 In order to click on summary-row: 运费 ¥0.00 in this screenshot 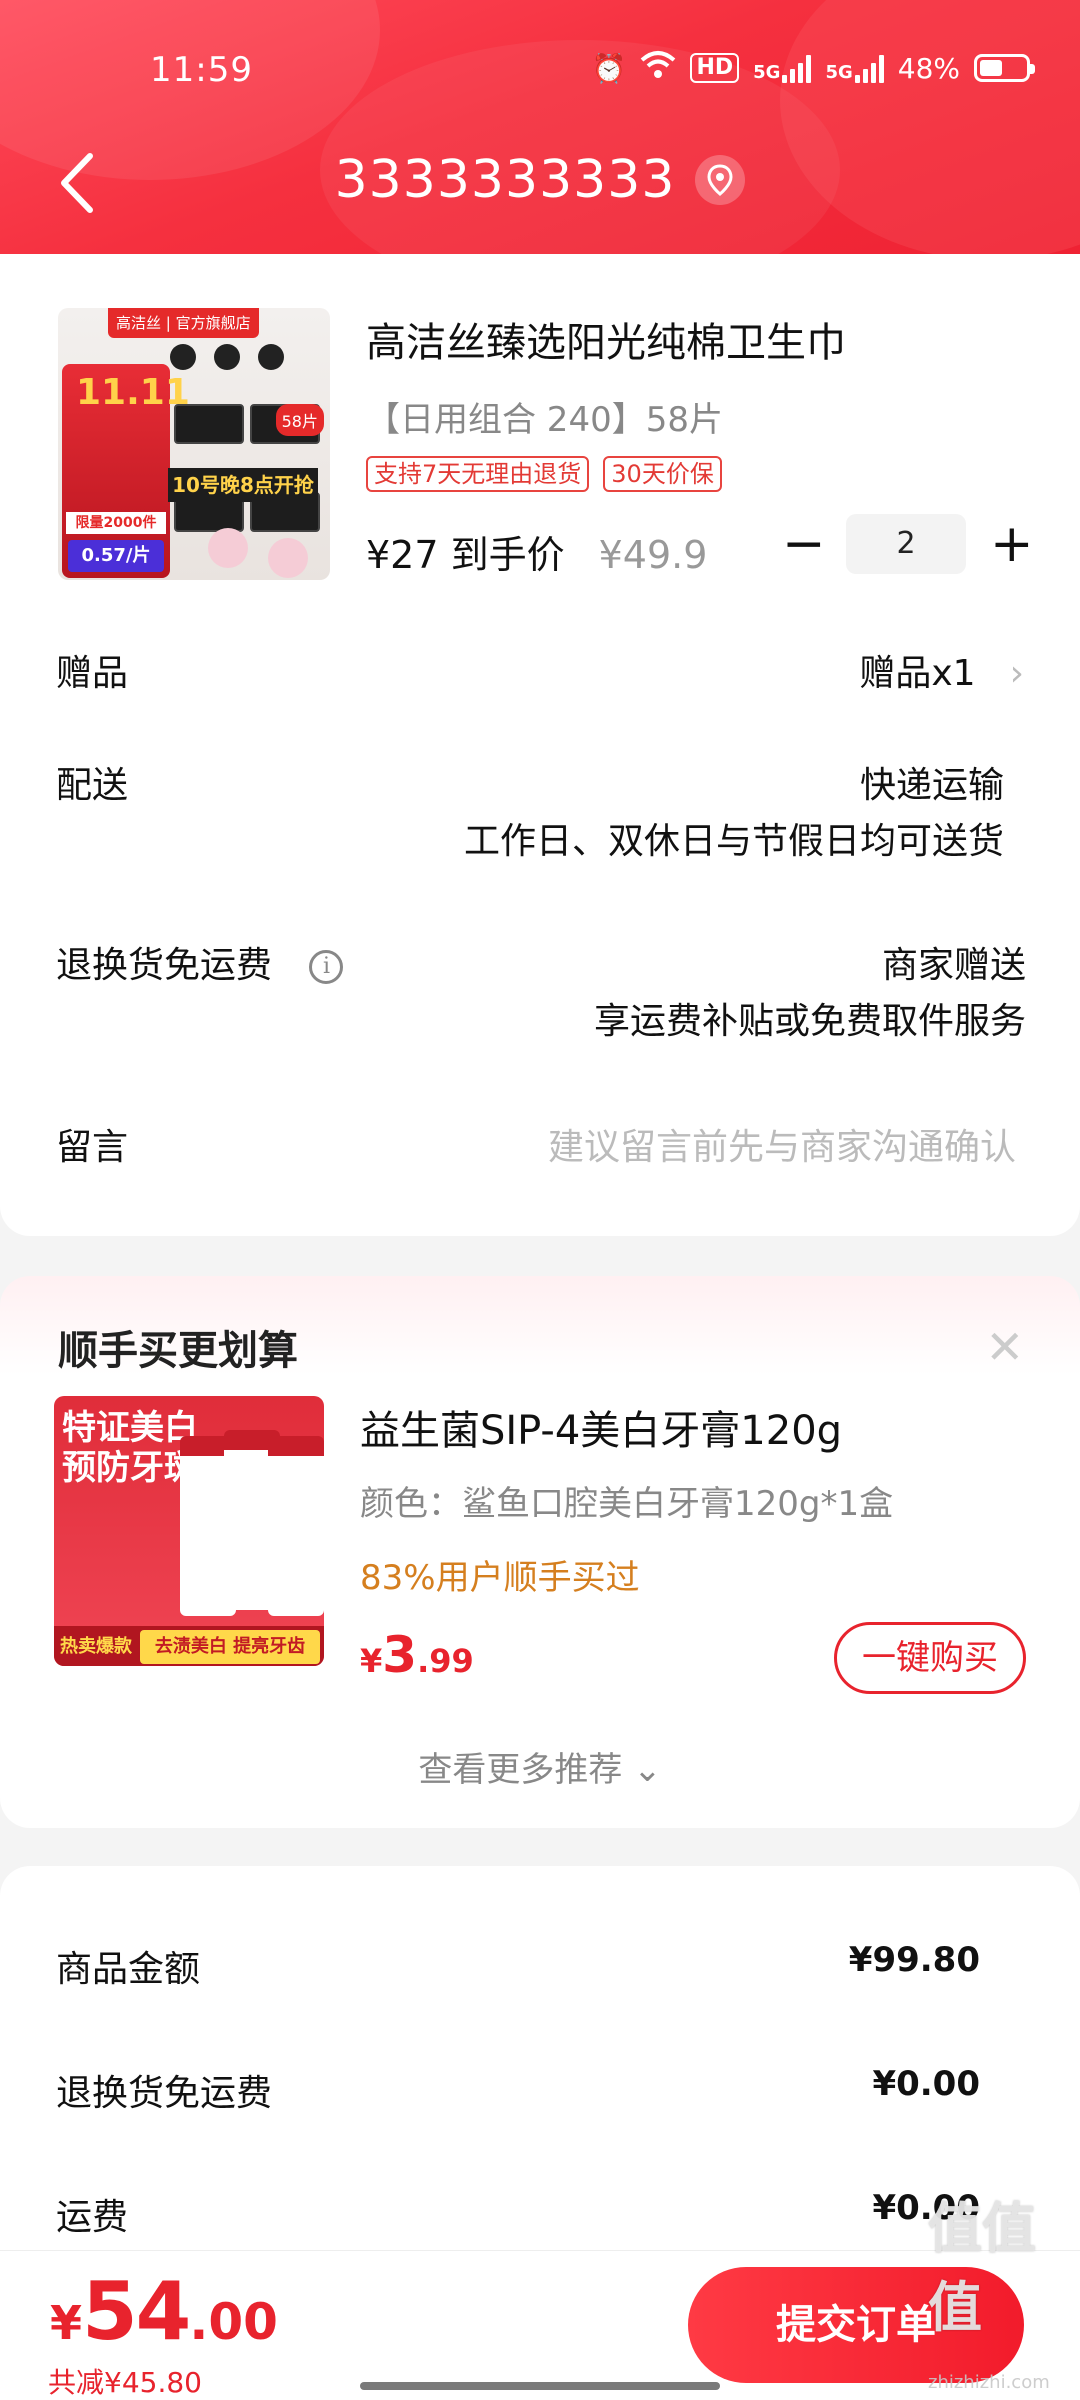, I will do `click(518, 2214)`.